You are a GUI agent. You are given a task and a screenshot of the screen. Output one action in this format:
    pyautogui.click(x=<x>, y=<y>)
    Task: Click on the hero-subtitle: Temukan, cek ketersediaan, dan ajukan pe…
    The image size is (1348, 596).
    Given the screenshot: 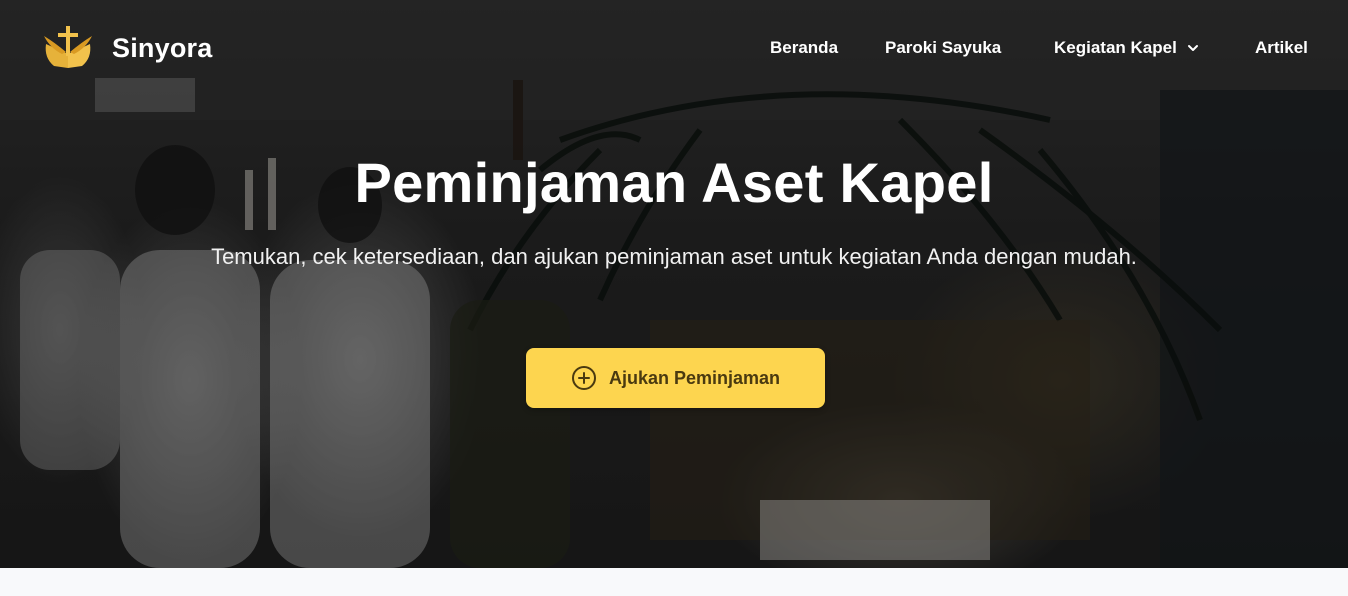 What is the action you would take?
    pyautogui.click(x=674, y=256)
    